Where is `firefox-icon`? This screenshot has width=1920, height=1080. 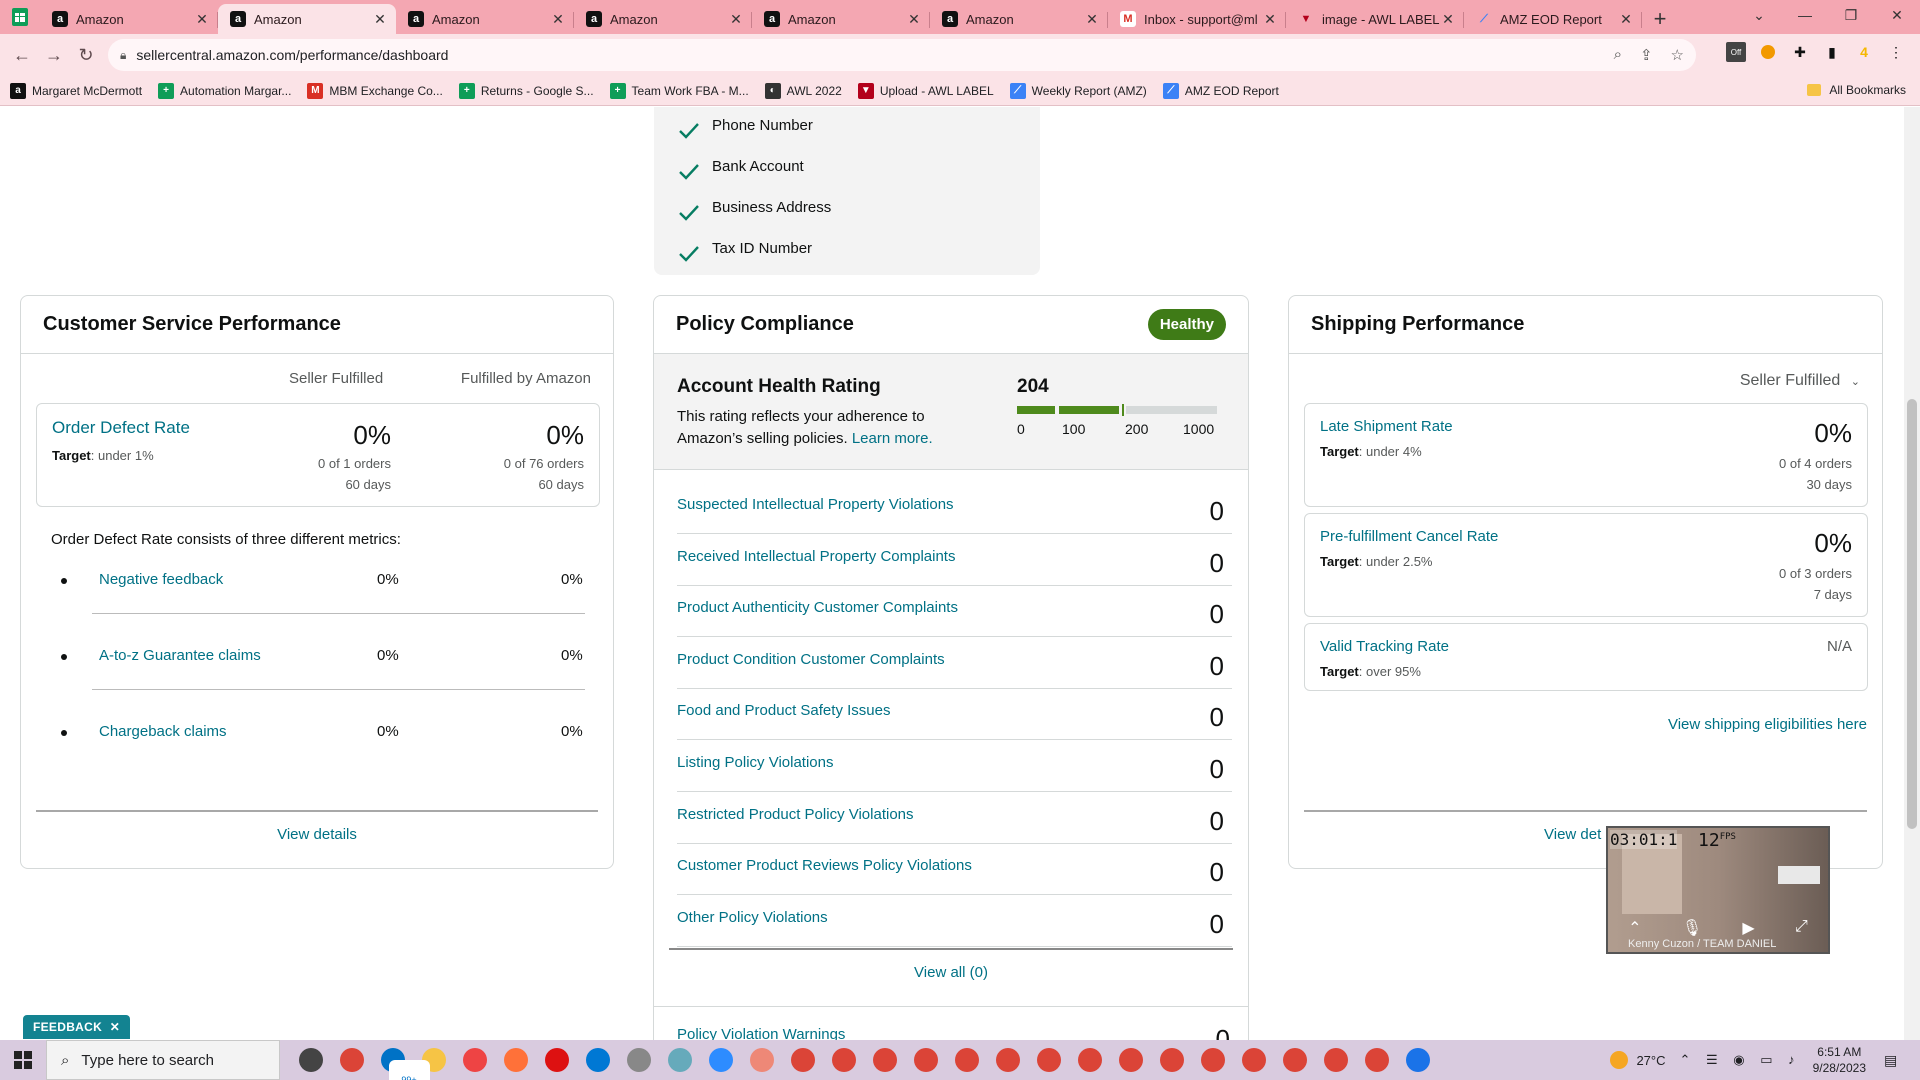
firefox-icon is located at coordinates (515, 1060).